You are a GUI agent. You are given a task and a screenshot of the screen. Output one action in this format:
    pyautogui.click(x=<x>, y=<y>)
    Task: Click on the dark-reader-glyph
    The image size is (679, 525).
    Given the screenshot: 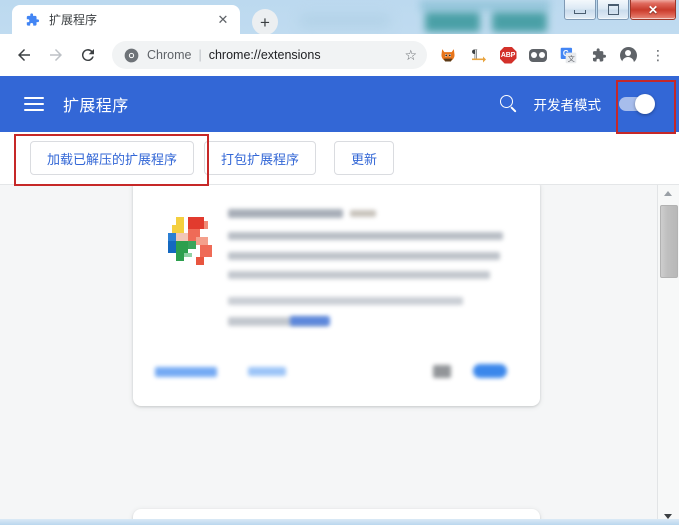 What is the action you would take?
    pyautogui.click(x=538, y=55)
    